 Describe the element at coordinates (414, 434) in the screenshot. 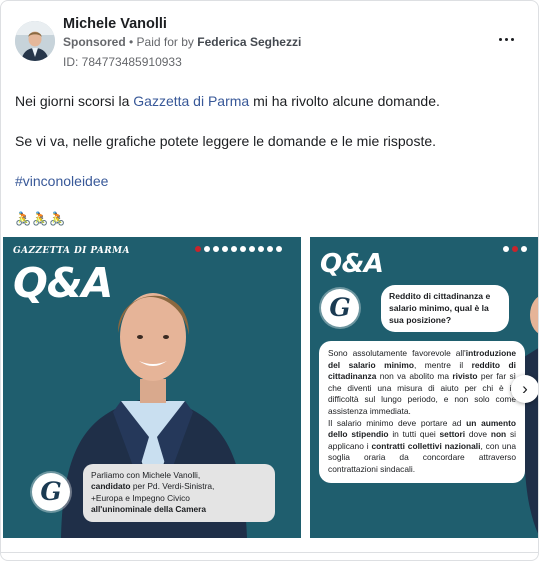

I see `ans-b1c: in tutti quei` at that location.